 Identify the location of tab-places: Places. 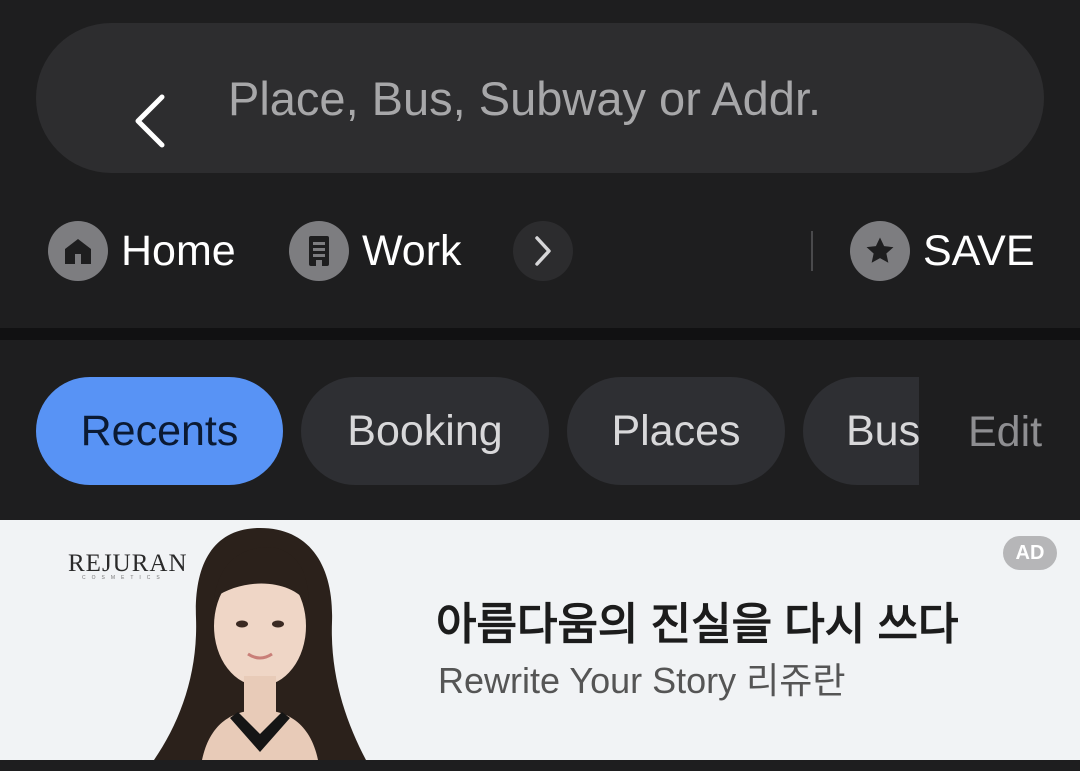
(676, 431).